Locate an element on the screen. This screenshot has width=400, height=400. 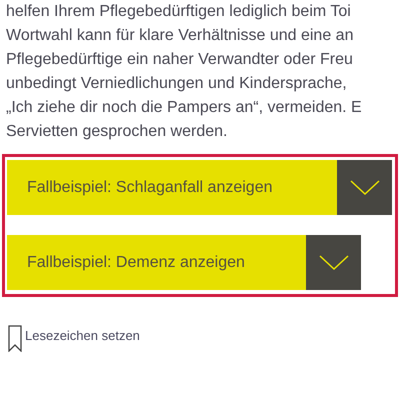
paragraph-line: Pflegebedürftige ein naher Verwandter oder Freu is located at coordinates (180, 60).